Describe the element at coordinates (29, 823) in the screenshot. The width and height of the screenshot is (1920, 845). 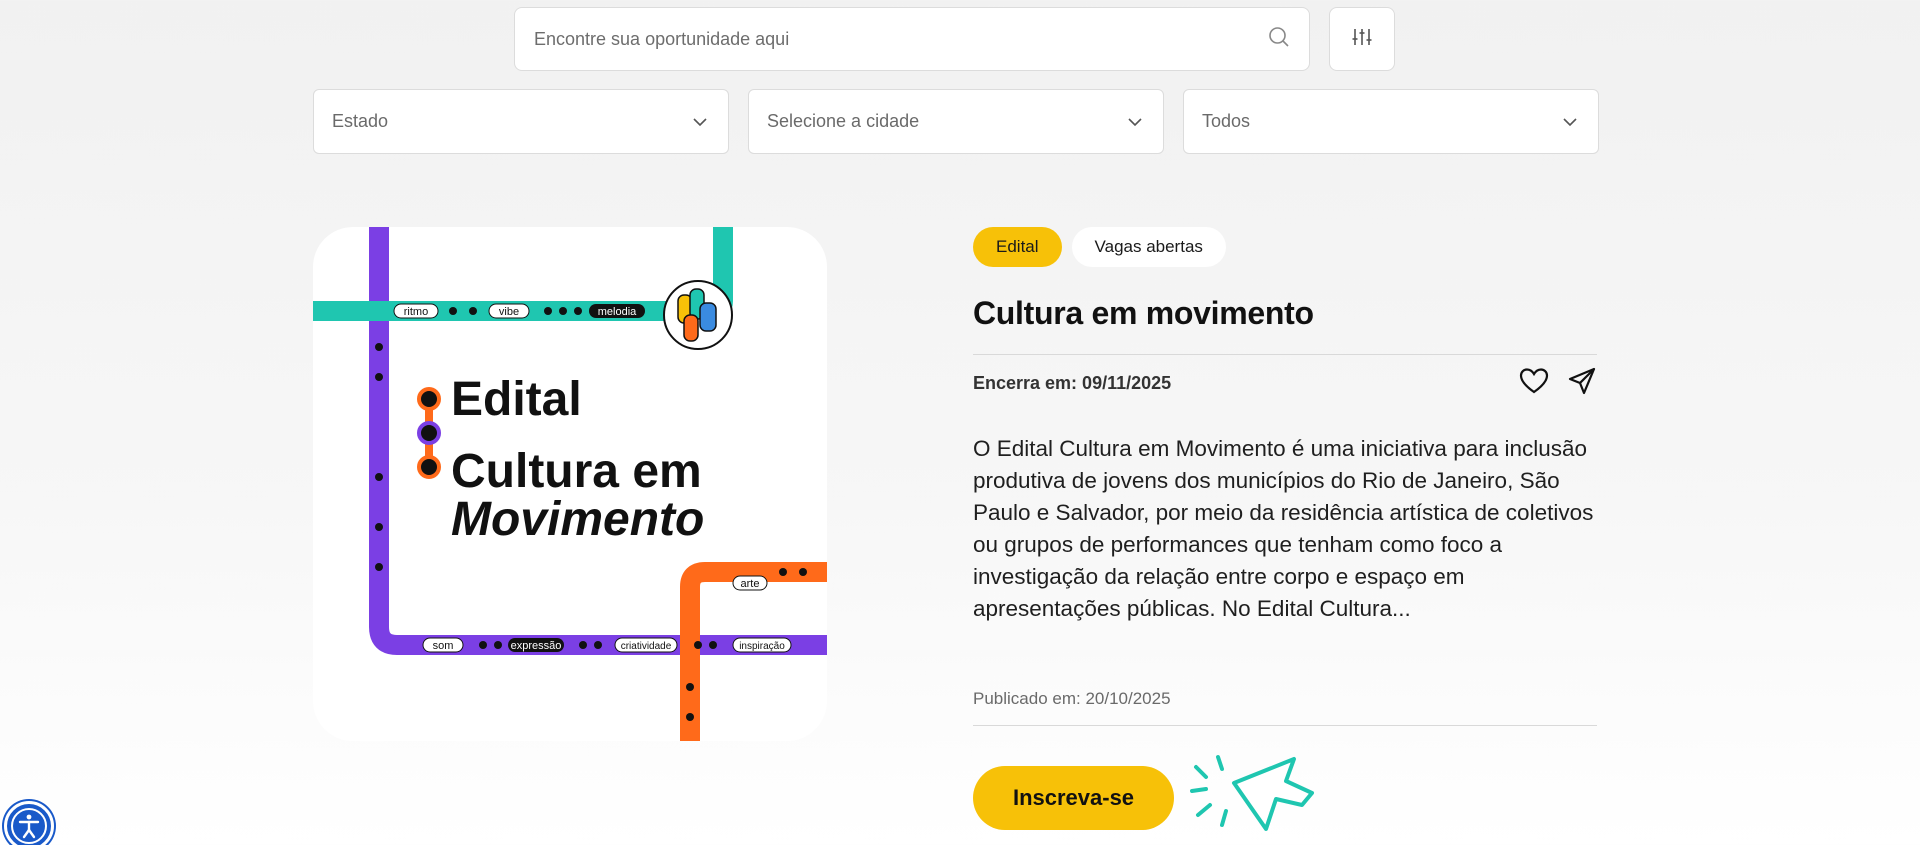
I see `accessibility-button` at that location.